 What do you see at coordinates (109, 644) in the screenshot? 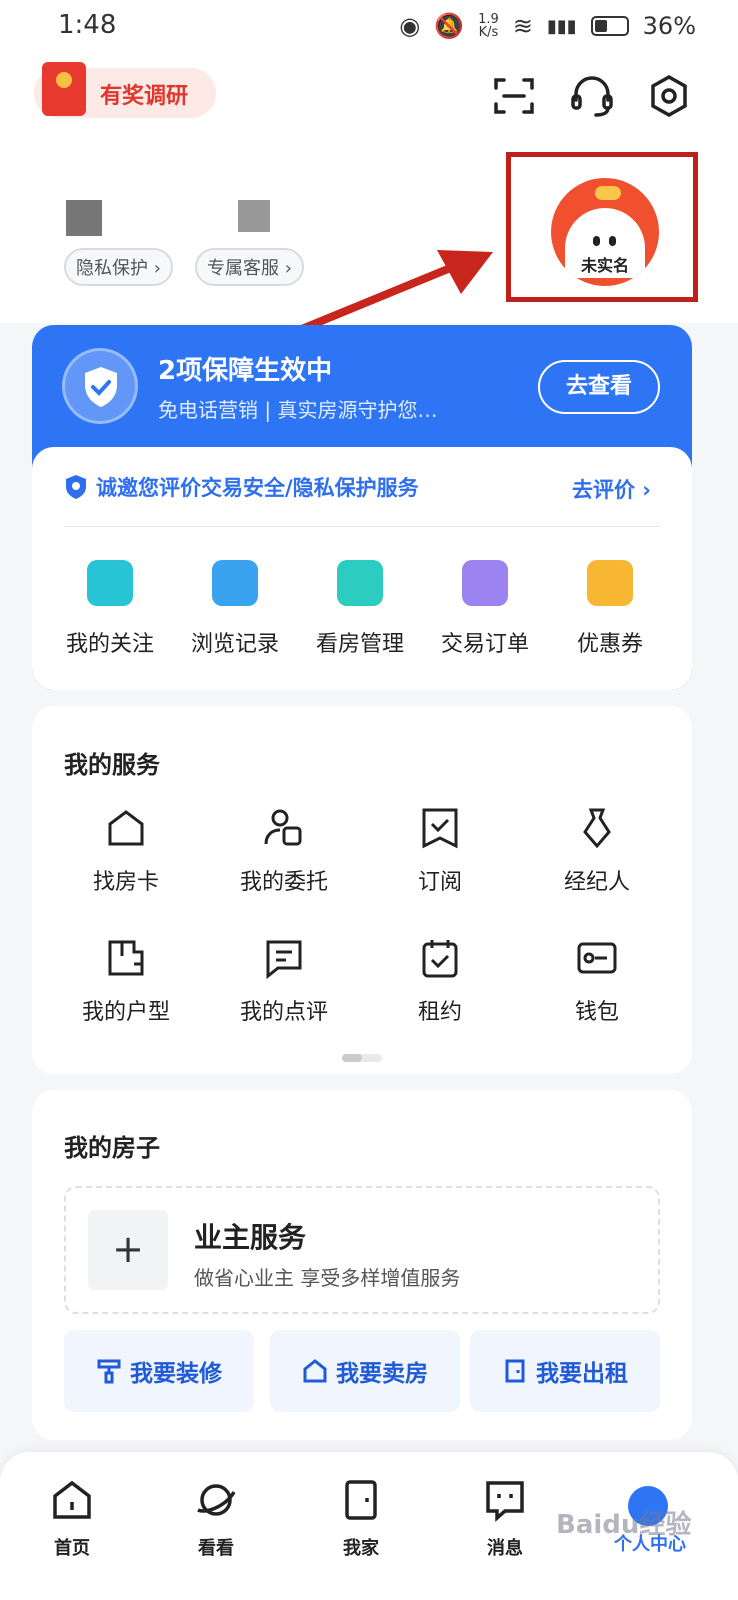
I see `quick-action-label: 我的关注` at bounding box center [109, 644].